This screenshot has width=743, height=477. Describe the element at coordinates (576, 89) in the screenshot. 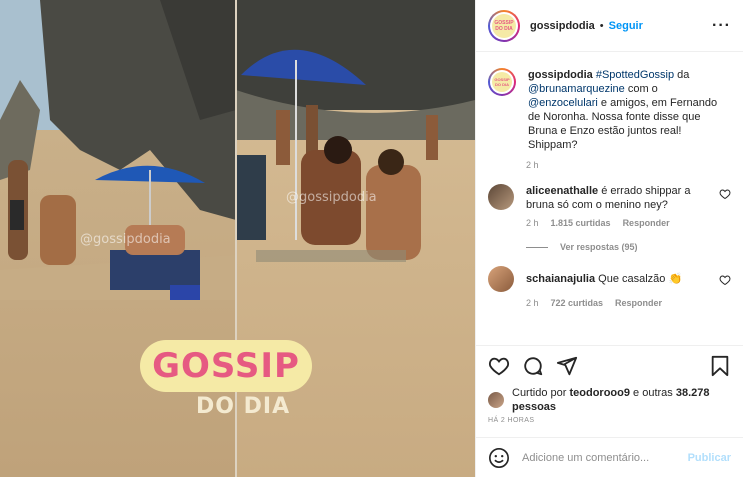

I see `mention-link-bruna: @brunamarquezine` at that location.